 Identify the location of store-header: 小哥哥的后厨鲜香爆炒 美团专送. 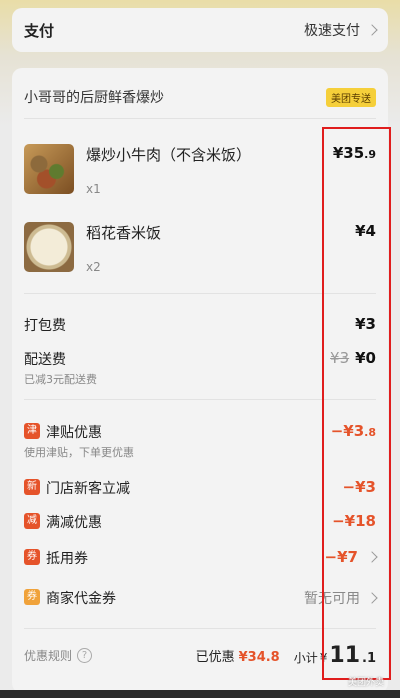
(200, 97).